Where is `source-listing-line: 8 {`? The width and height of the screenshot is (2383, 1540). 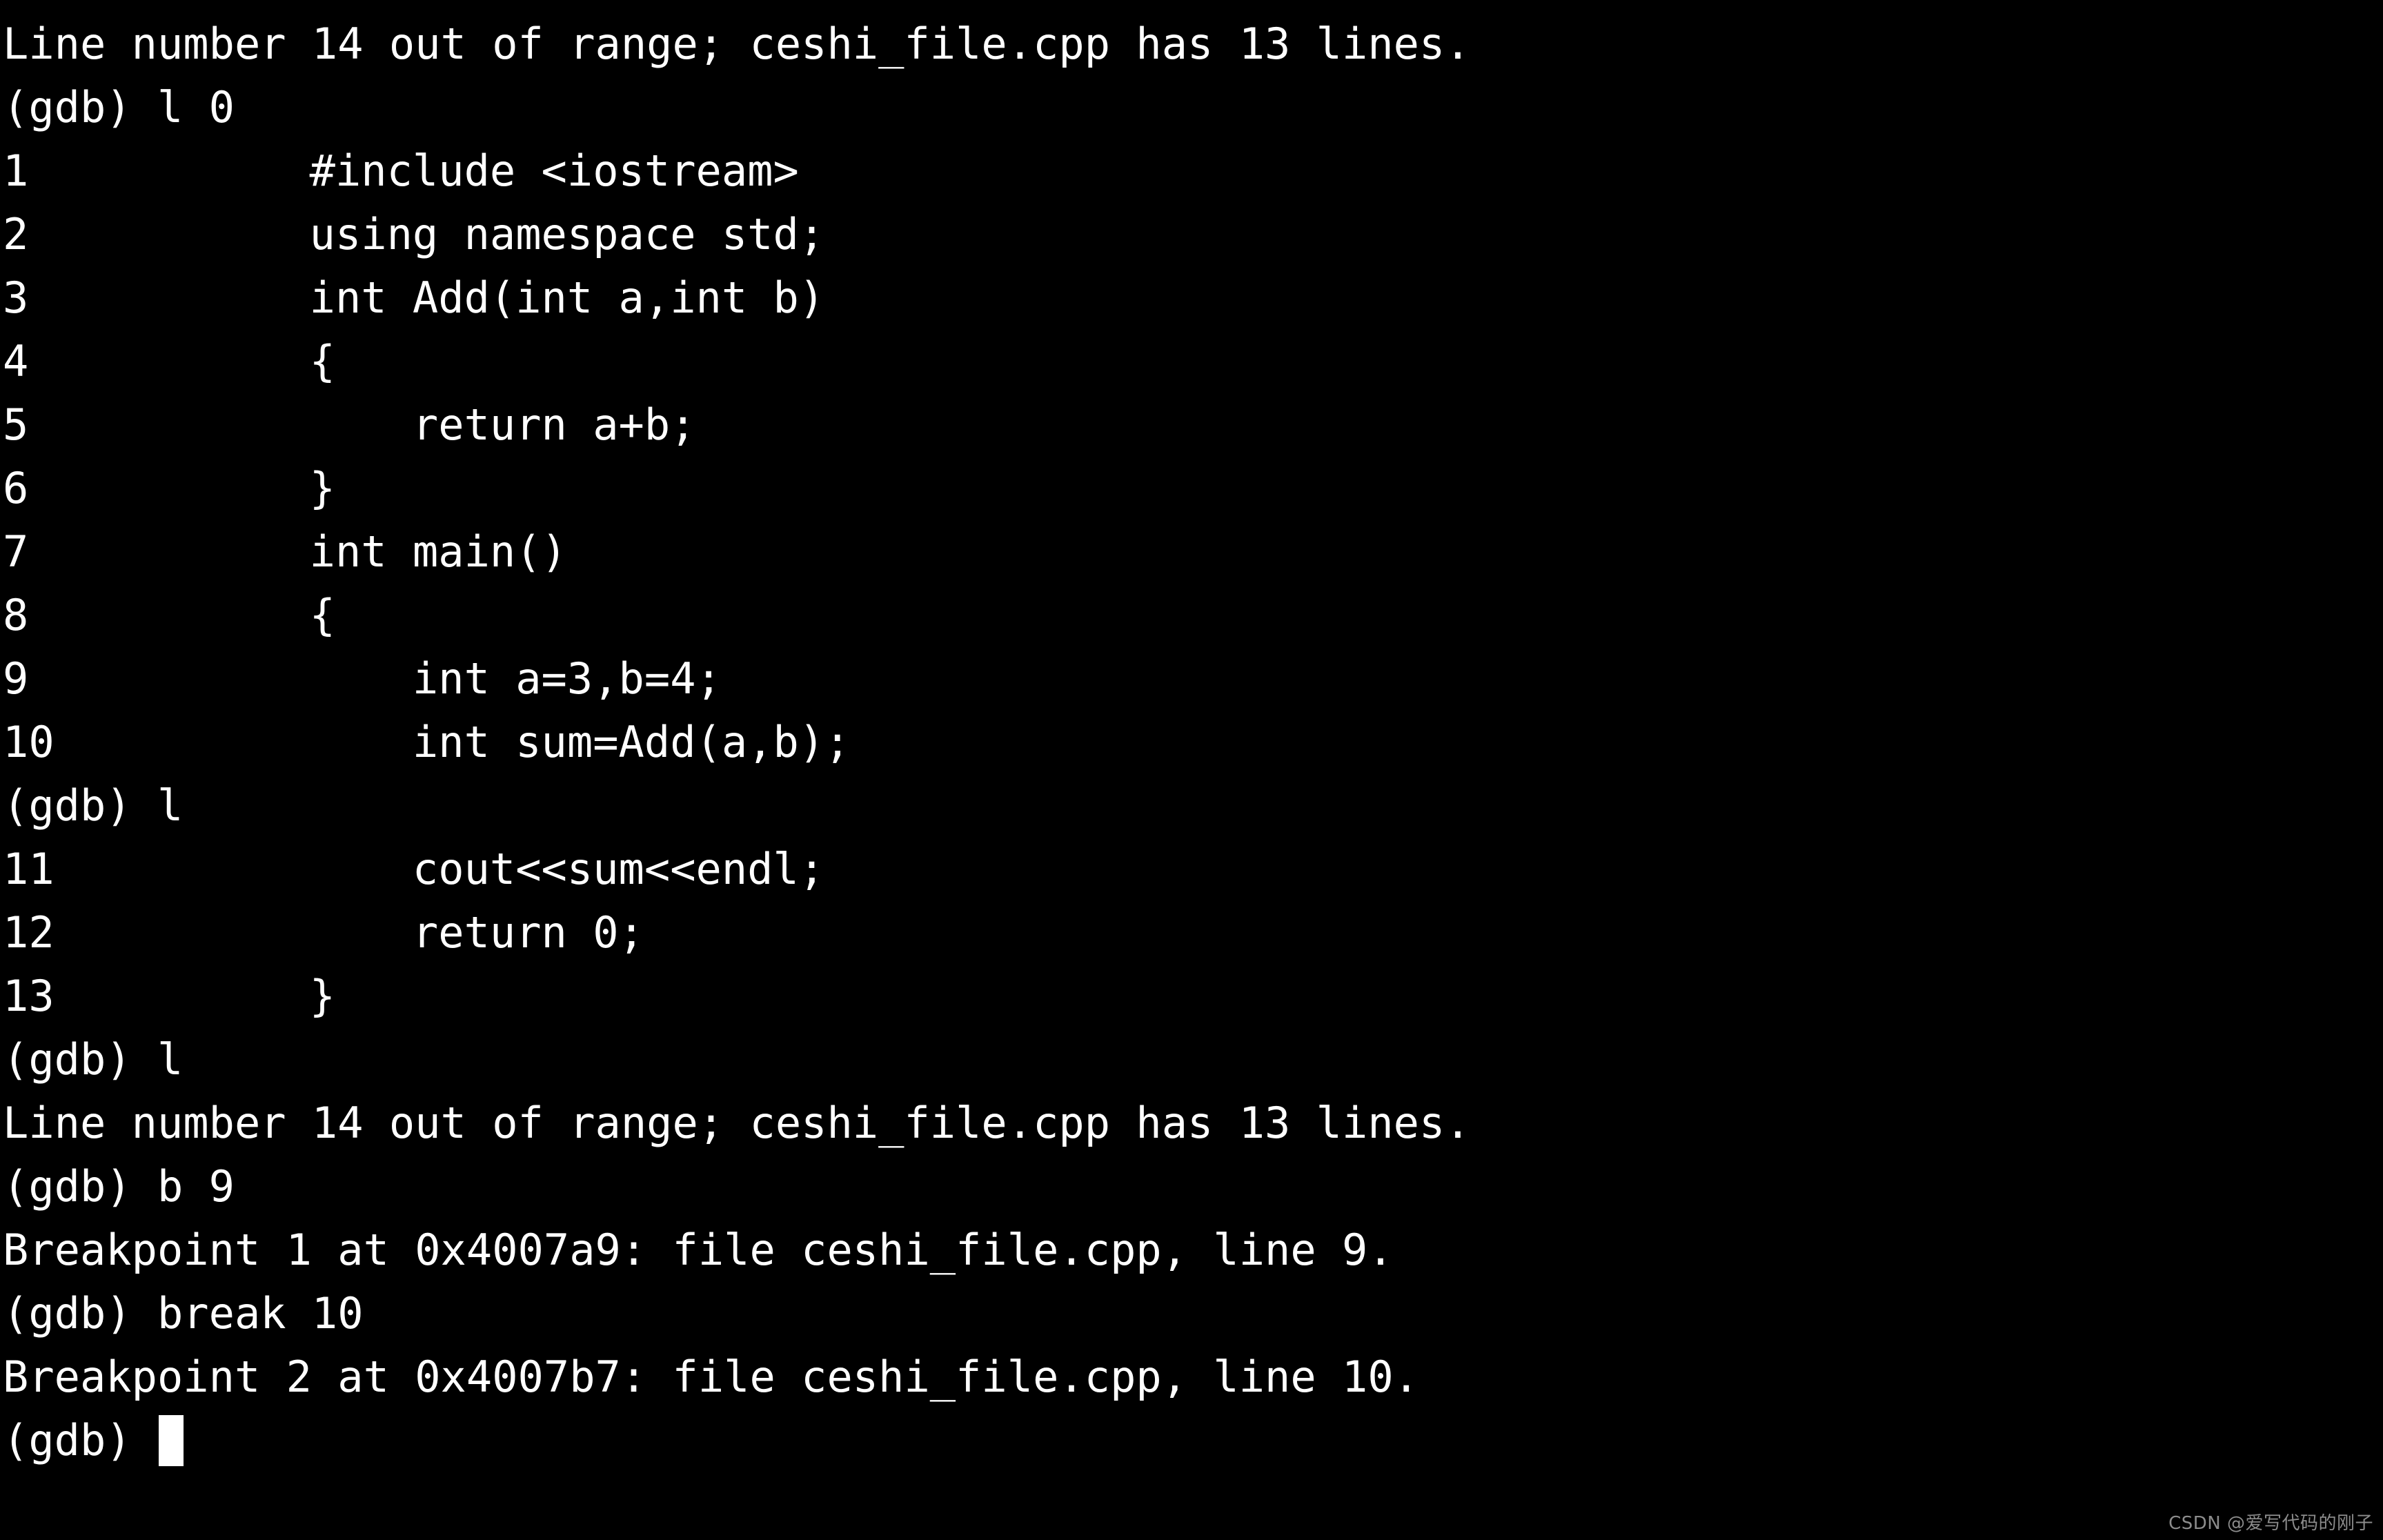 source-listing-line: 8 { is located at coordinates (1193, 616).